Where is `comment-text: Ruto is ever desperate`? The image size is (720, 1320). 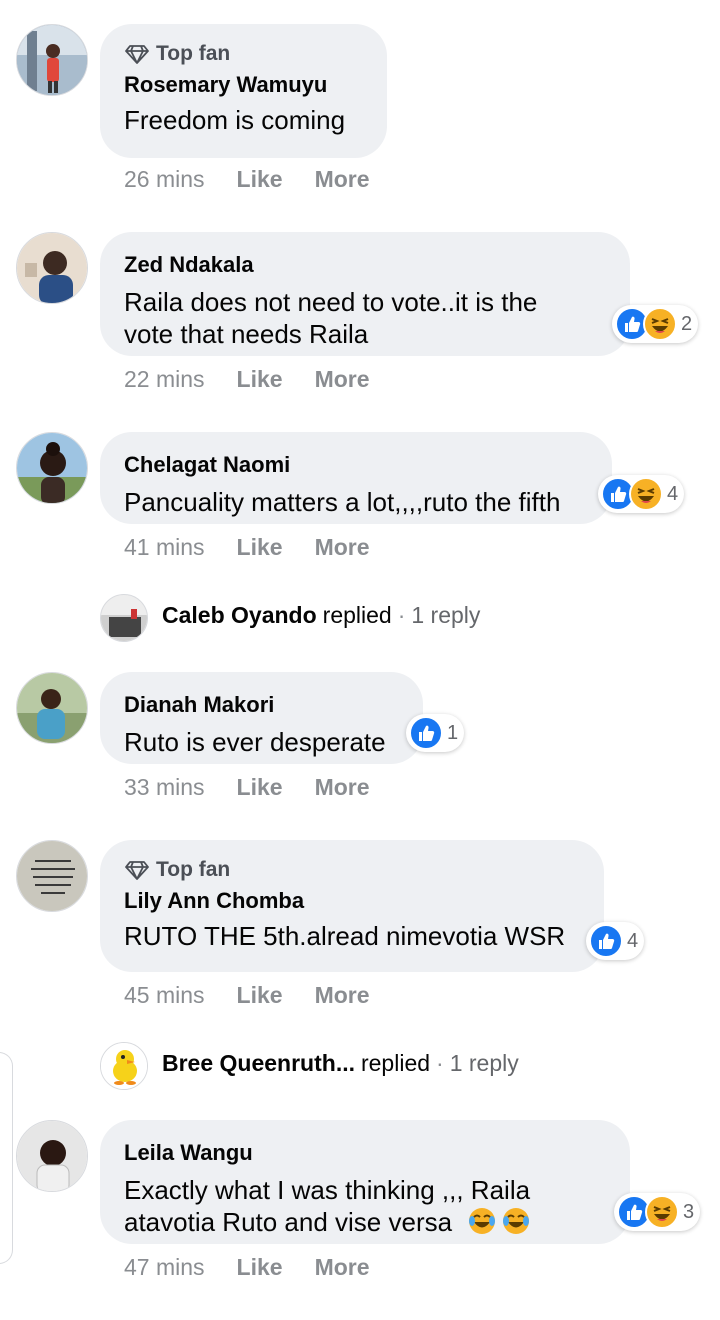 comment-text: Ruto is ever desperate is located at coordinates (261, 742).